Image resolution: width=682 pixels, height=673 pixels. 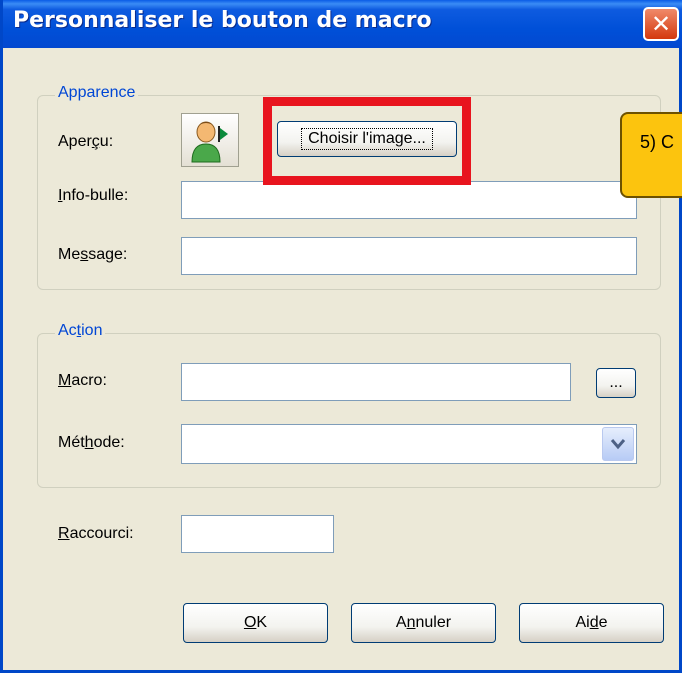 I want to click on highlight-box, so click(x=367, y=141).